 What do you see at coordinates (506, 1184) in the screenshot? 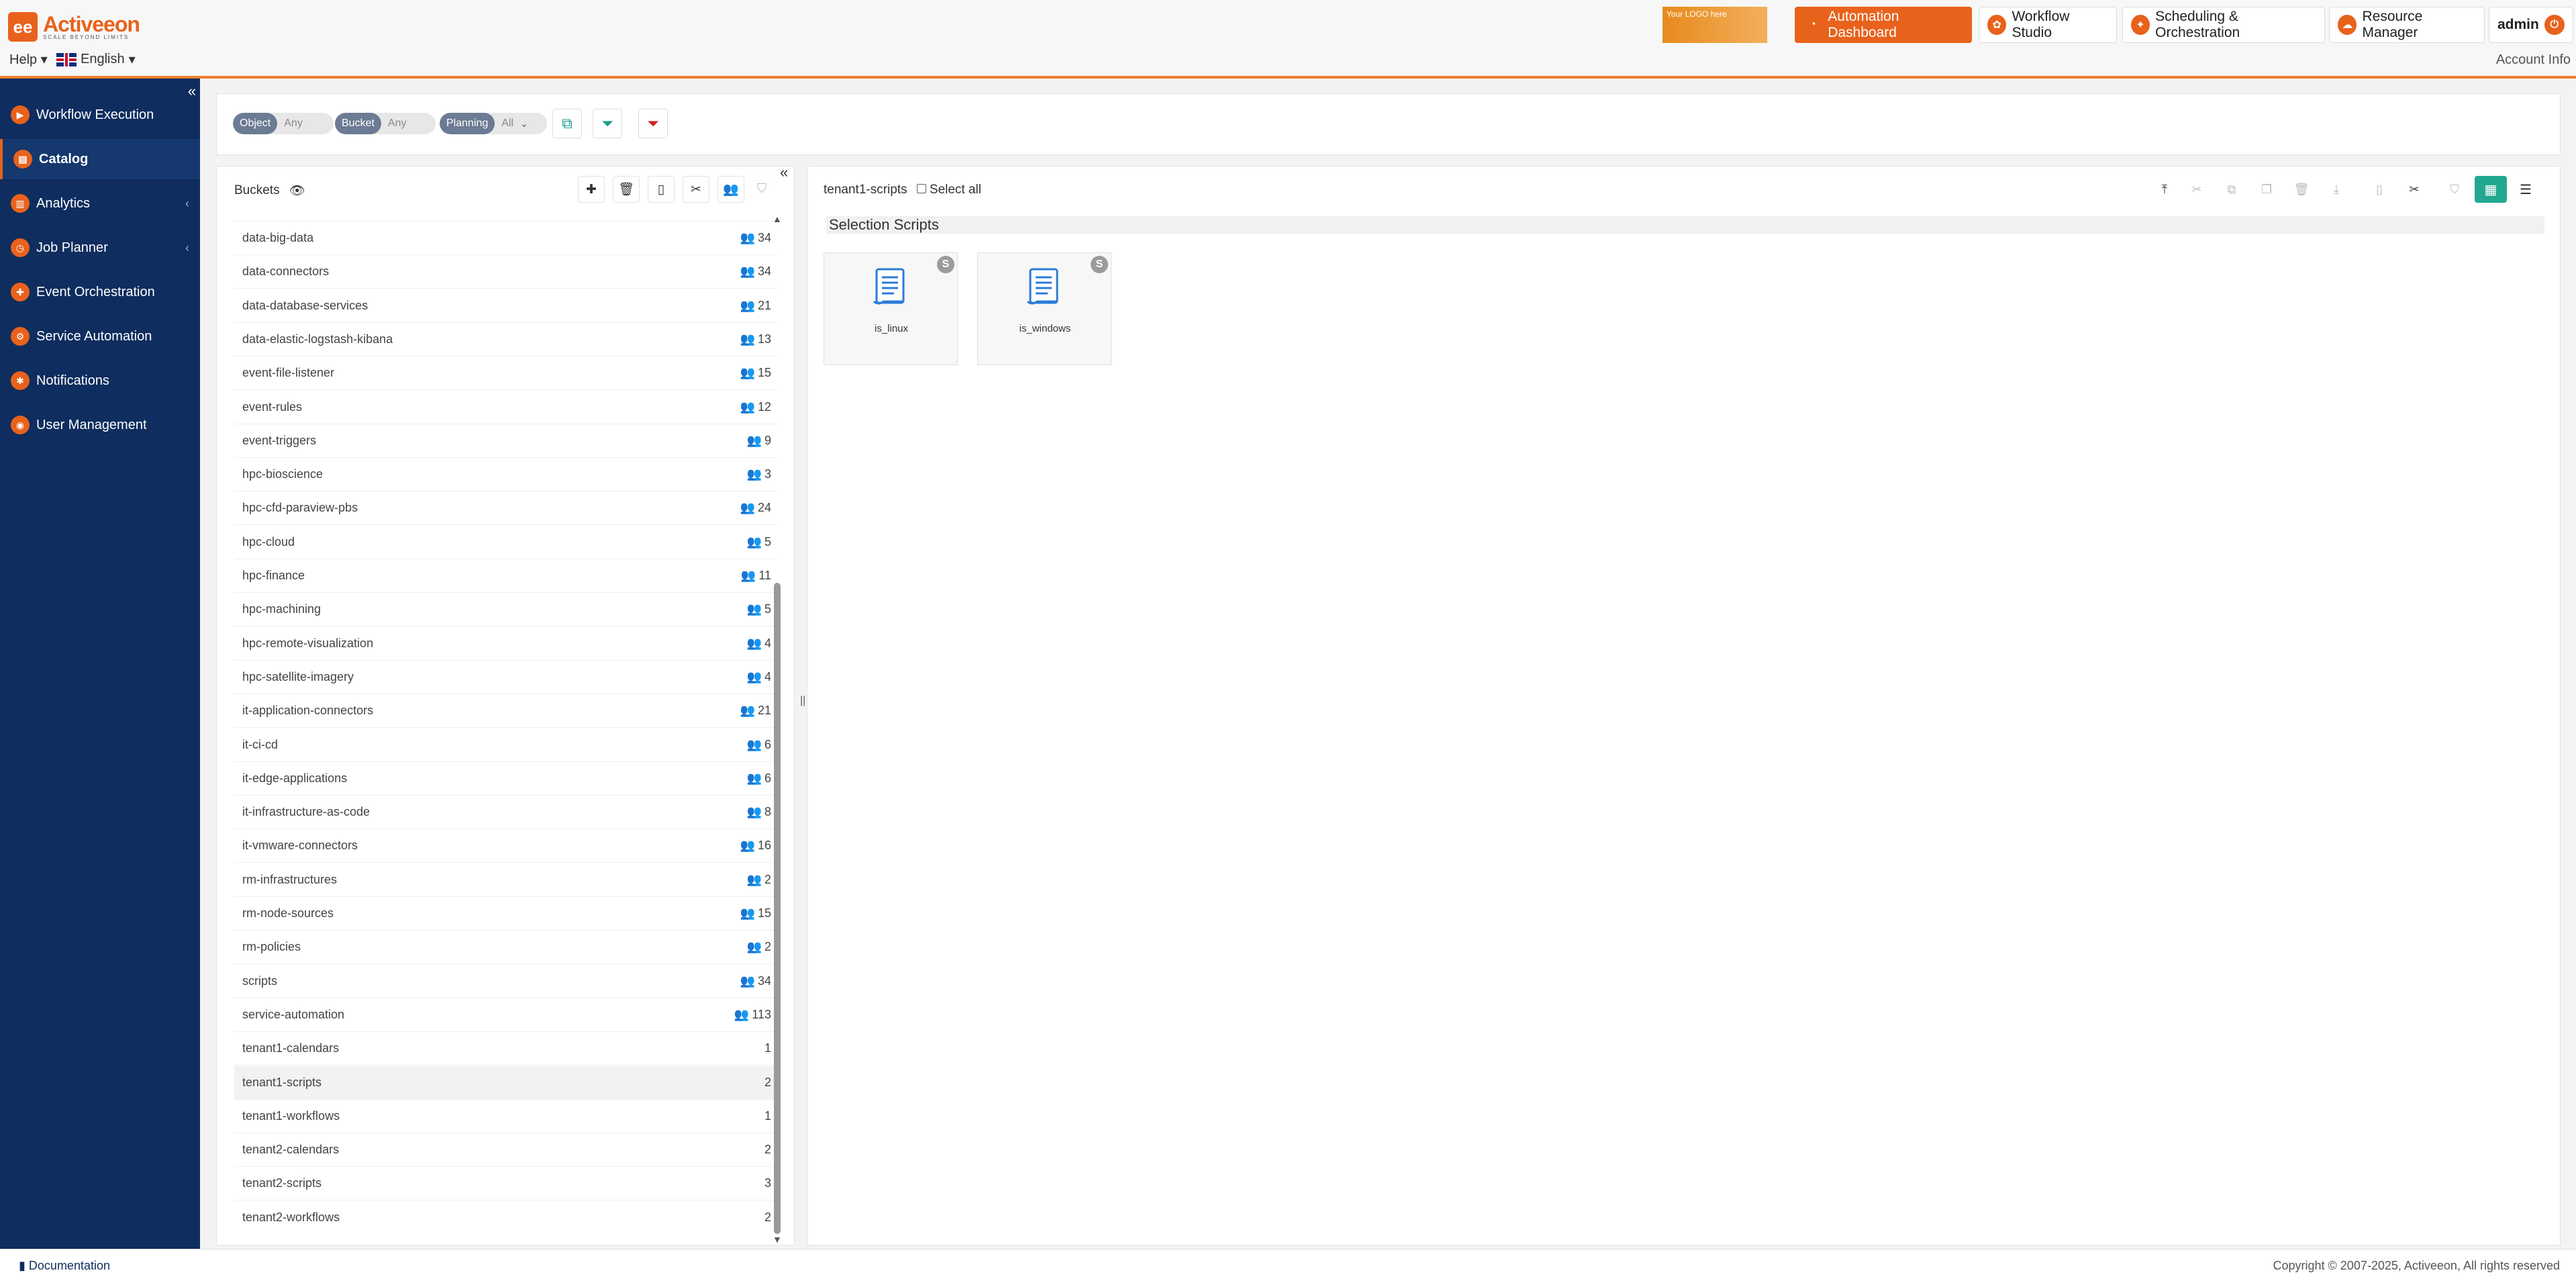
I see `bucket-row: tenant2-scripts 3` at bounding box center [506, 1184].